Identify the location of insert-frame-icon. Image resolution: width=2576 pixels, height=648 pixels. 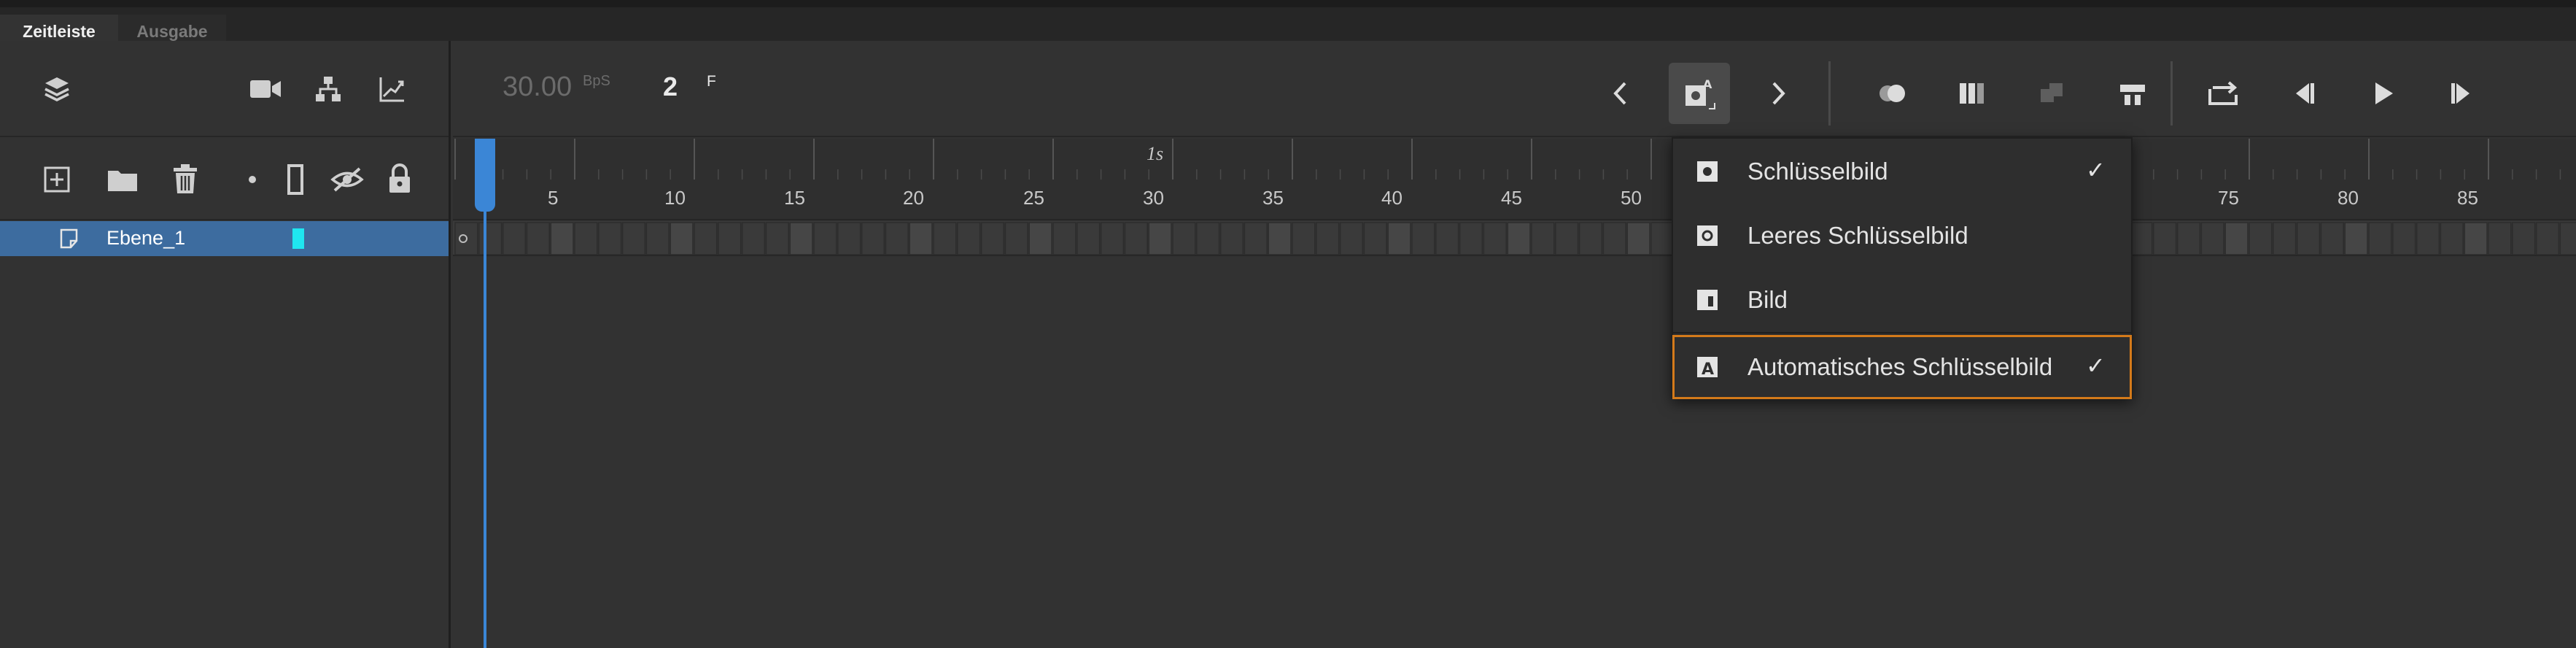
(2132, 94).